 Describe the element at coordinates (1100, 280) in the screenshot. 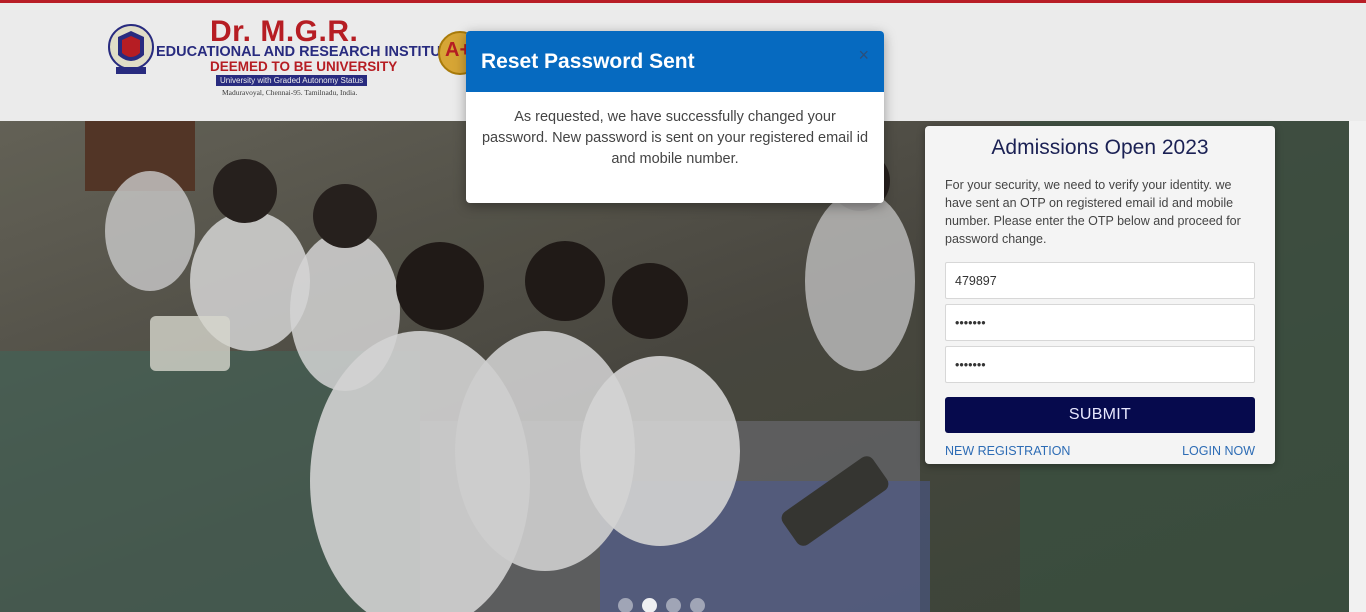

I see `otp-input` at that location.